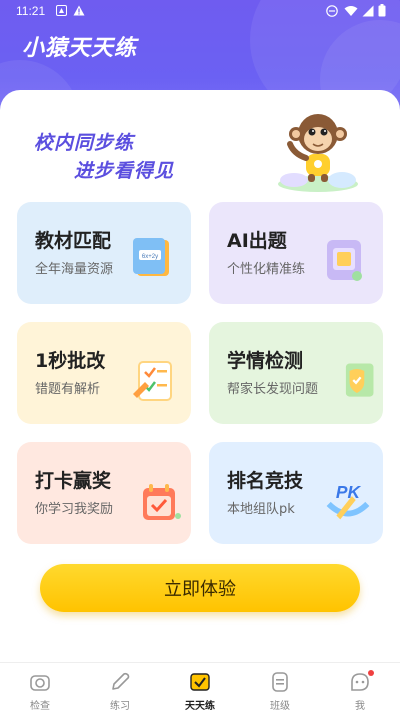 The width and height of the screenshot is (400, 712). Describe the element at coordinates (79, 10) in the screenshot. I see `warning-icon` at that location.